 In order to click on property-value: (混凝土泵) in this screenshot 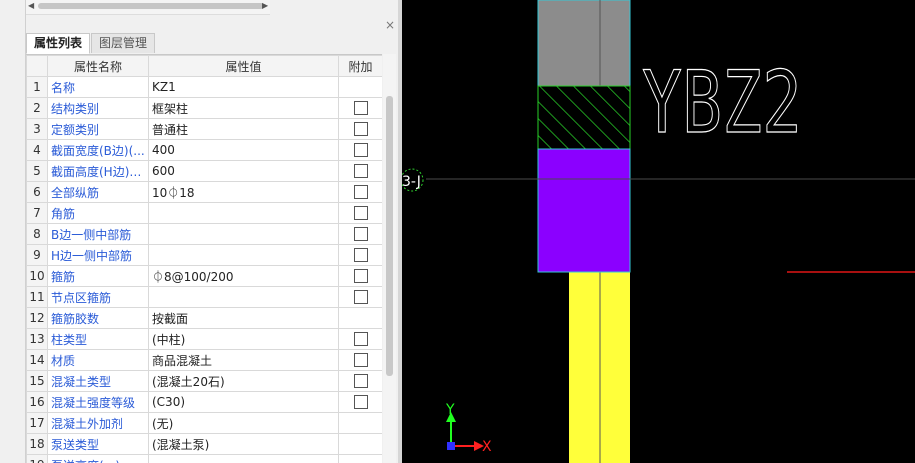, I will do `click(243, 444)`.